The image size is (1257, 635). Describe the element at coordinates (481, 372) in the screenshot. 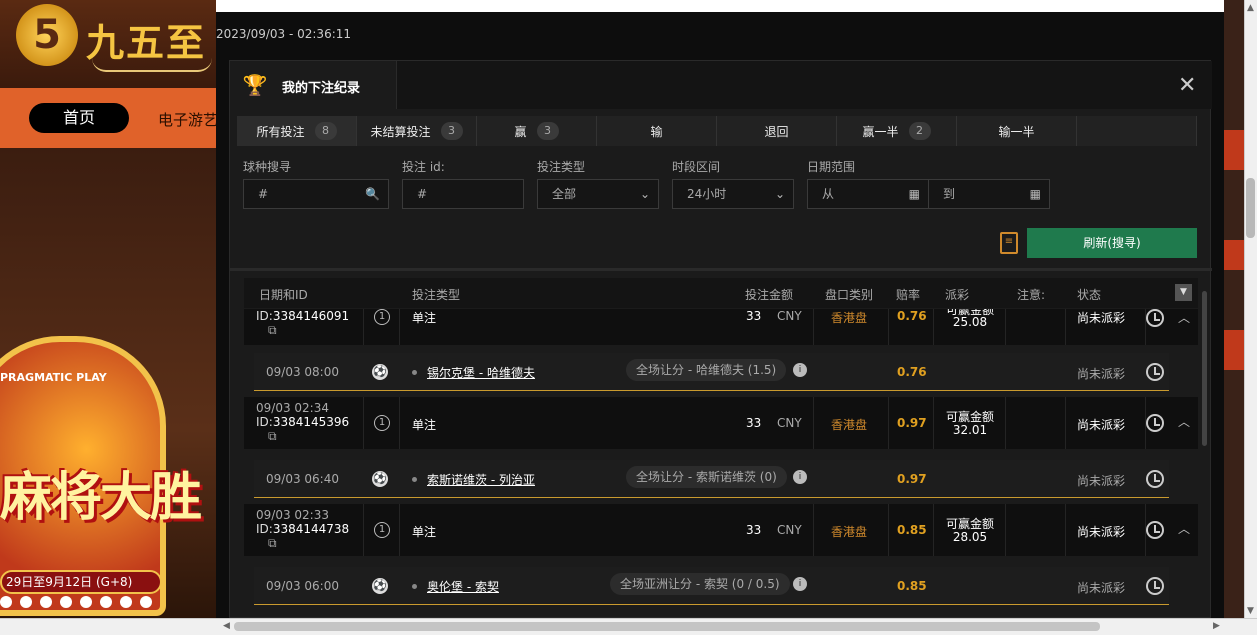

I see `leg-match-link: 锡尔克堡 - 哈维德夫` at that location.